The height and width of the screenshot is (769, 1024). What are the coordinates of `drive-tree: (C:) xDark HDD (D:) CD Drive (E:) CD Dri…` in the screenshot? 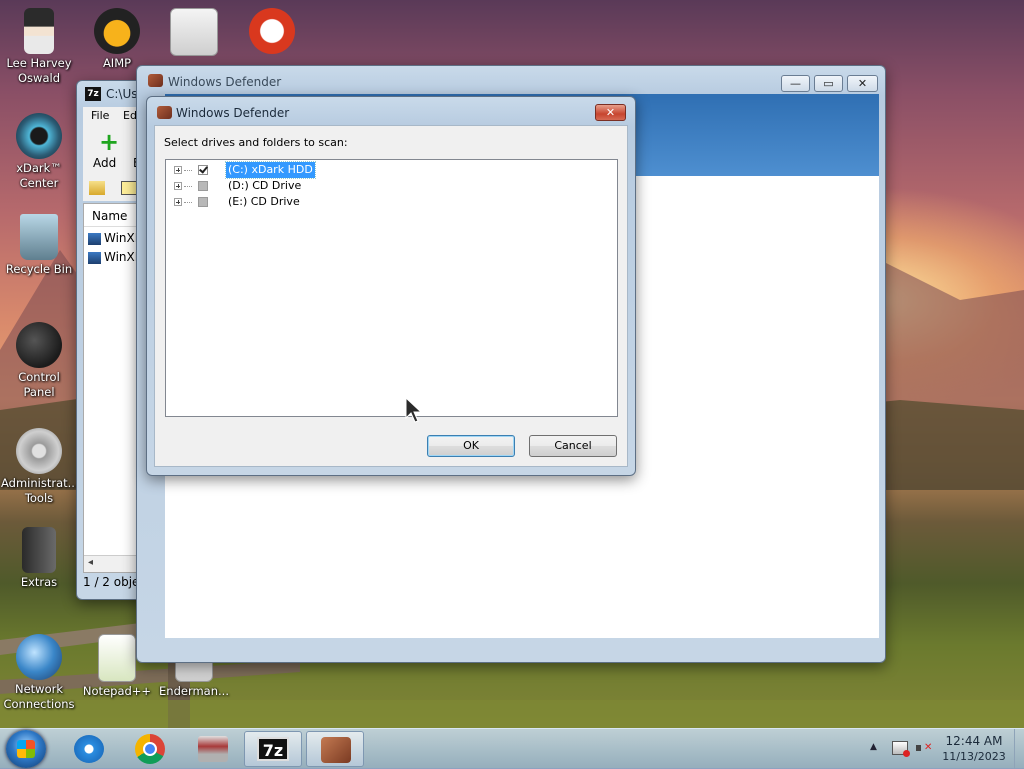 It's located at (391, 288).